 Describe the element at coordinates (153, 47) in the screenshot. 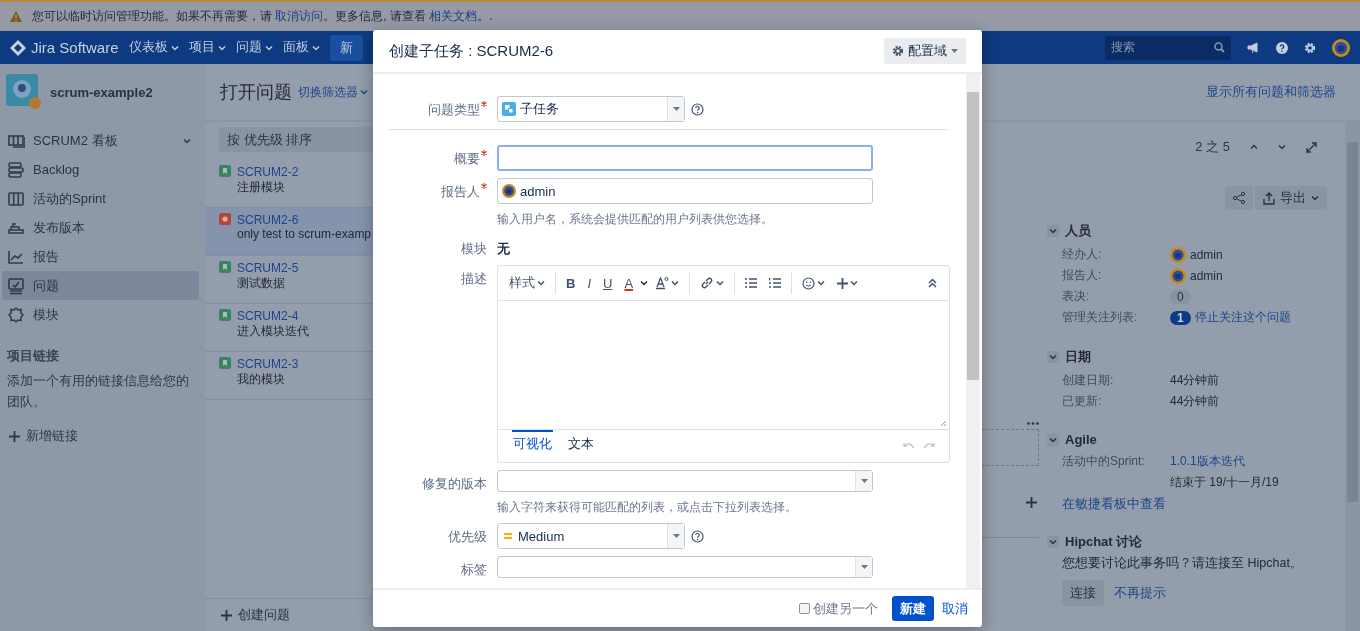

I see `nav-menu: 仪表板` at that location.